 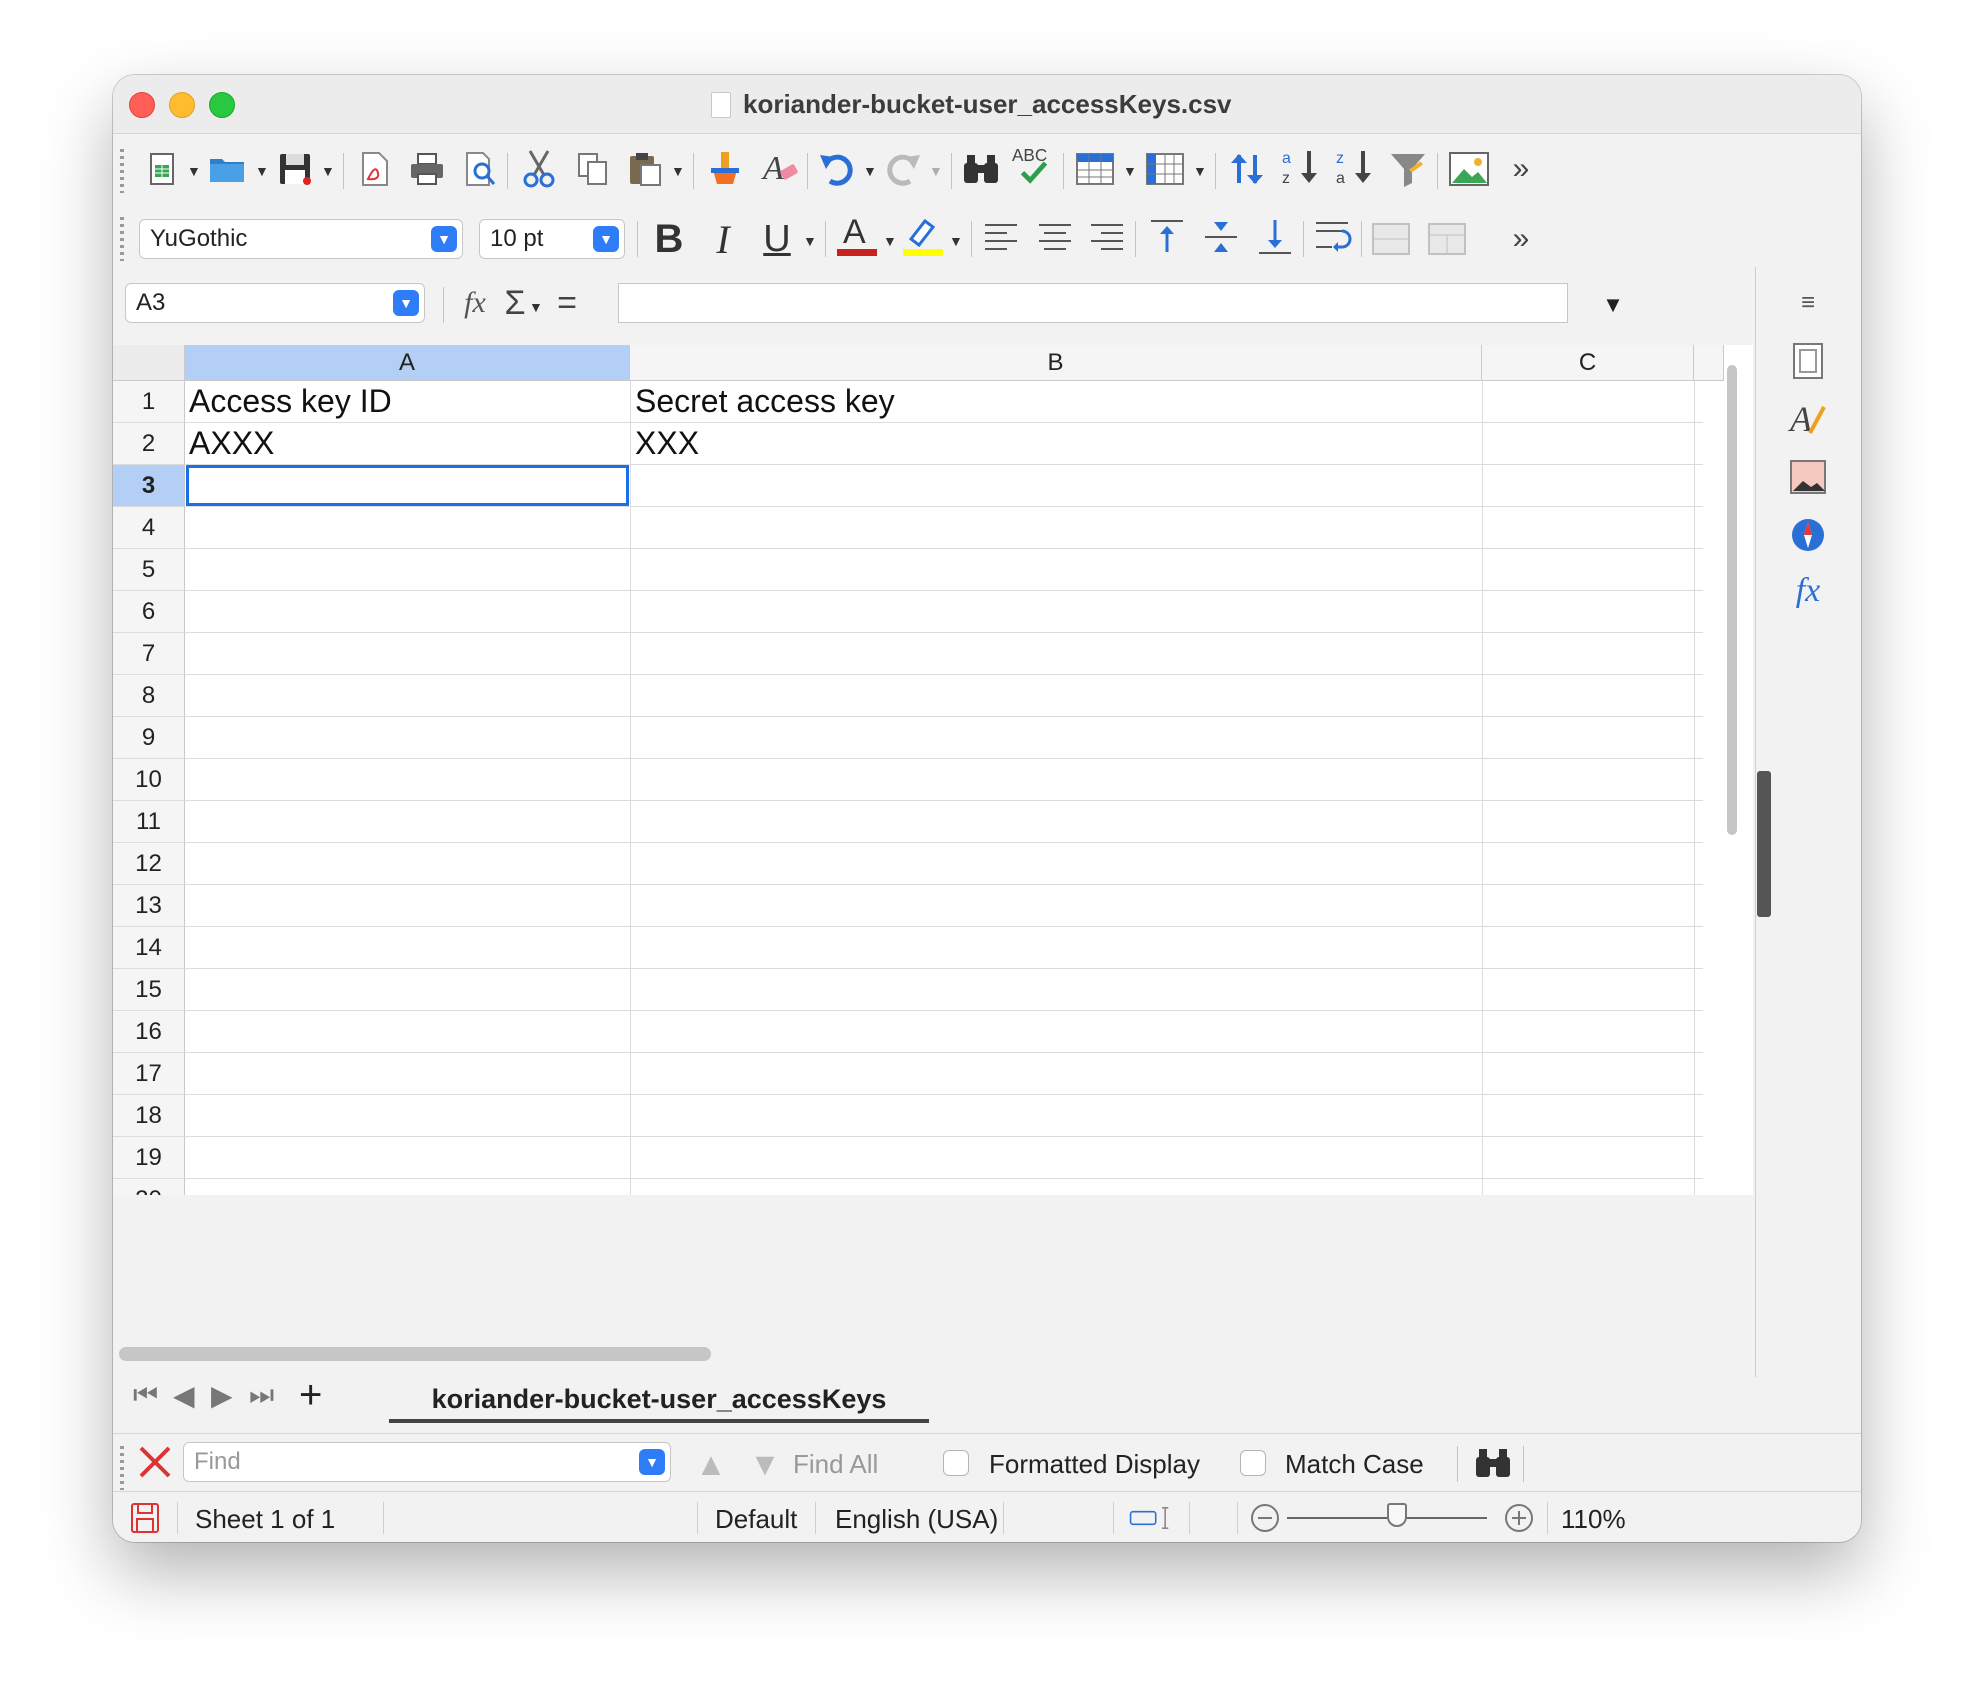 I want to click on row-header: 9, so click(x=149, y=738).